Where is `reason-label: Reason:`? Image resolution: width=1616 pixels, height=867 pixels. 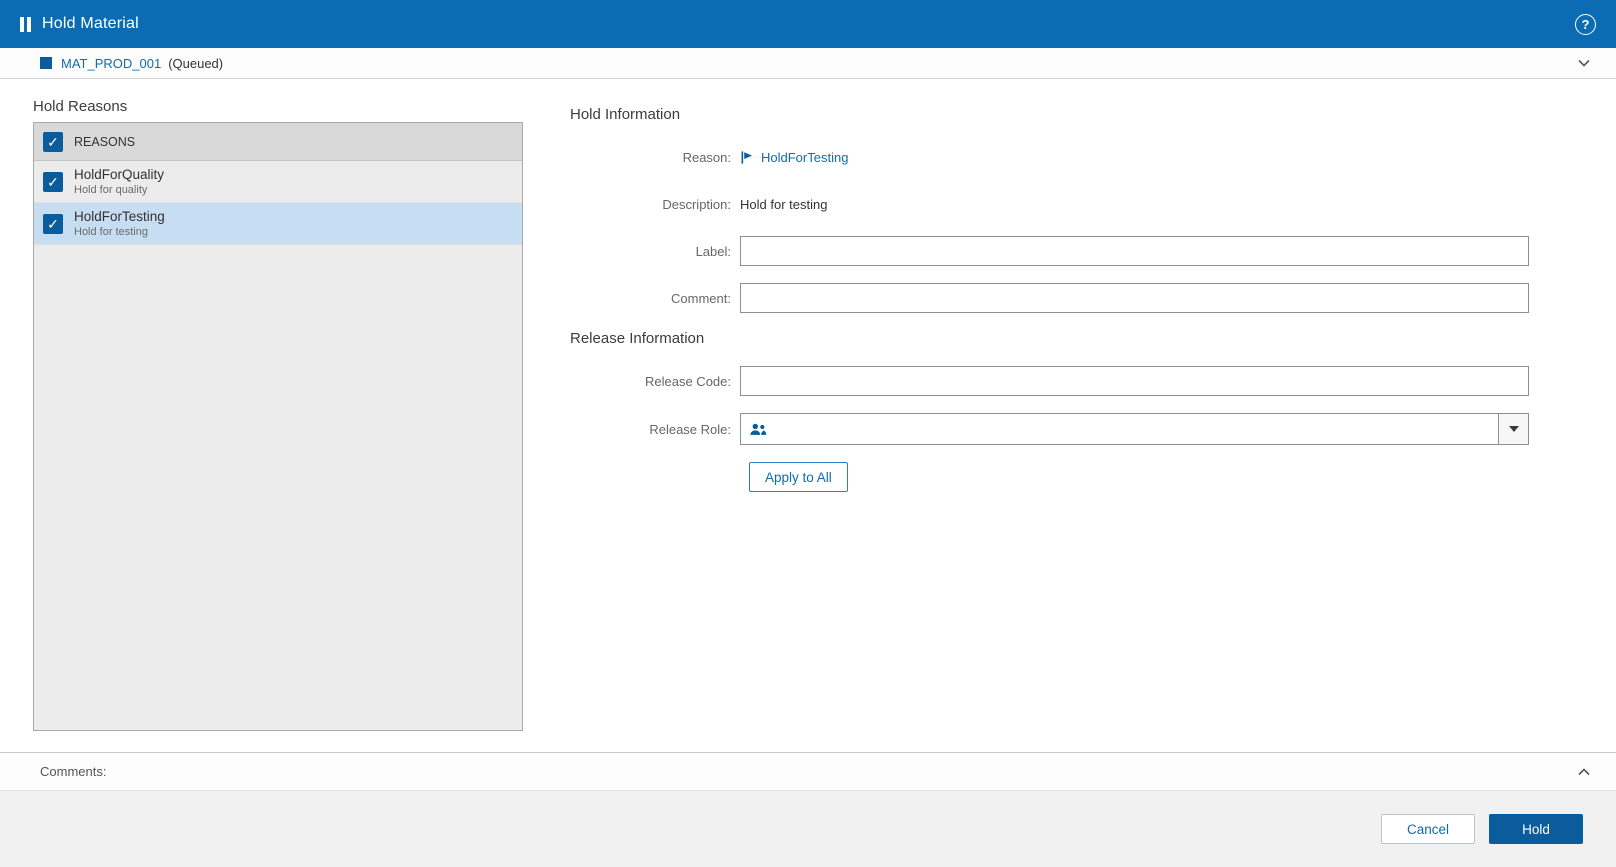 reason-label: Reason: is located at coordinates (706, 157).